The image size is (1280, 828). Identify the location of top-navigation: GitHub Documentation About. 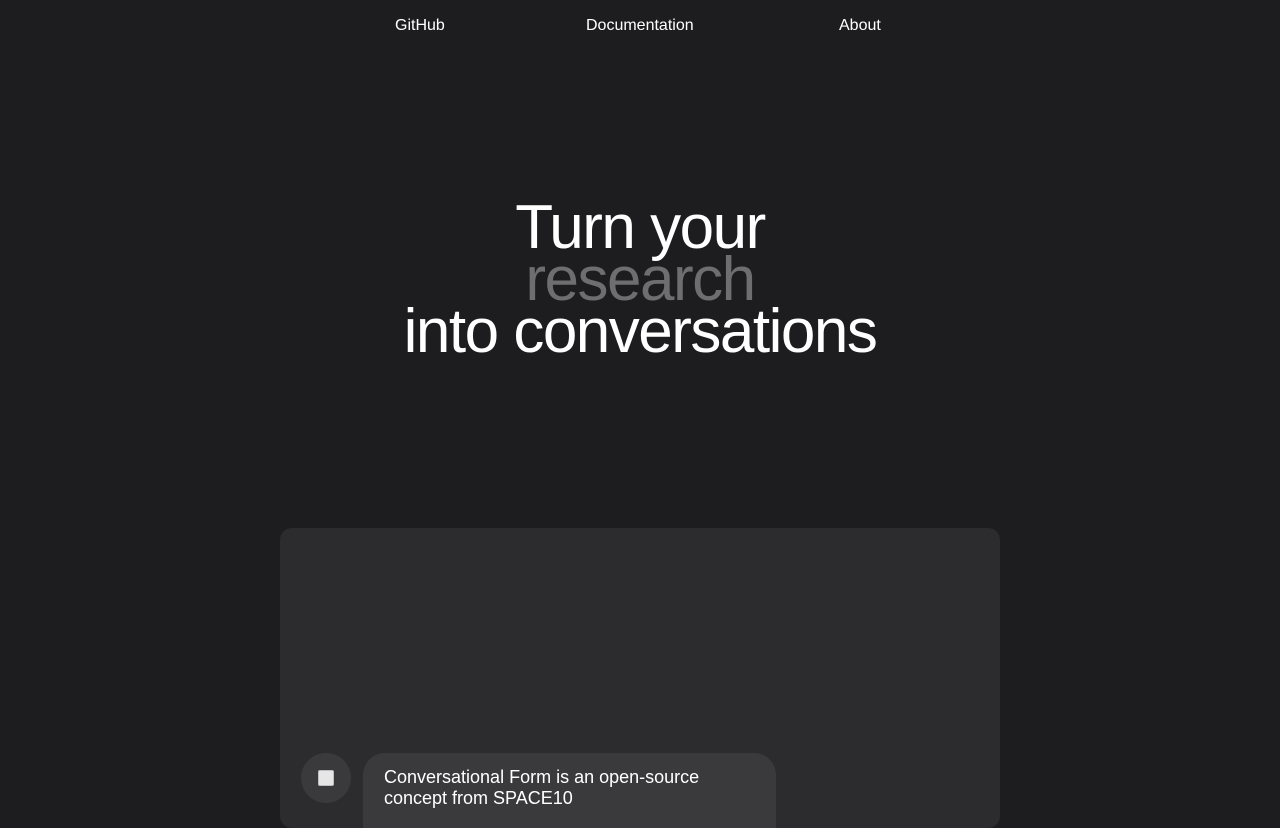
(640, 26).